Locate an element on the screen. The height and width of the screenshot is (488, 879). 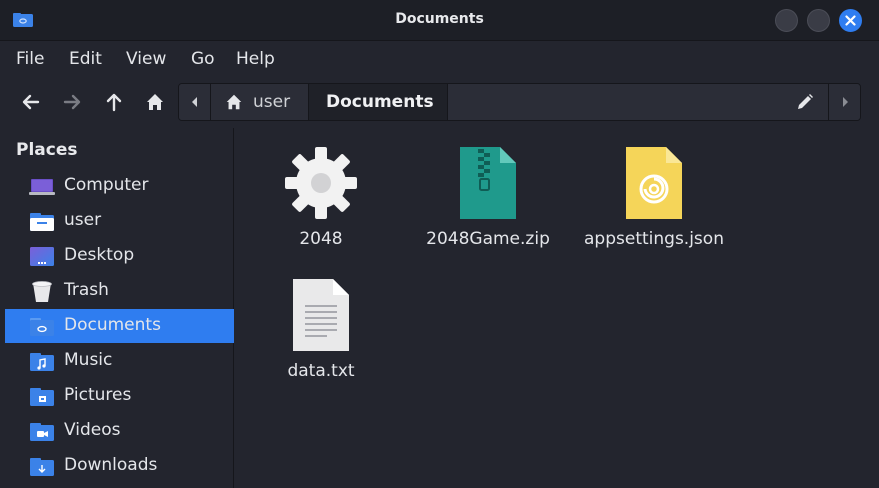
places-heading: Places is located at coordinates (47, 150).